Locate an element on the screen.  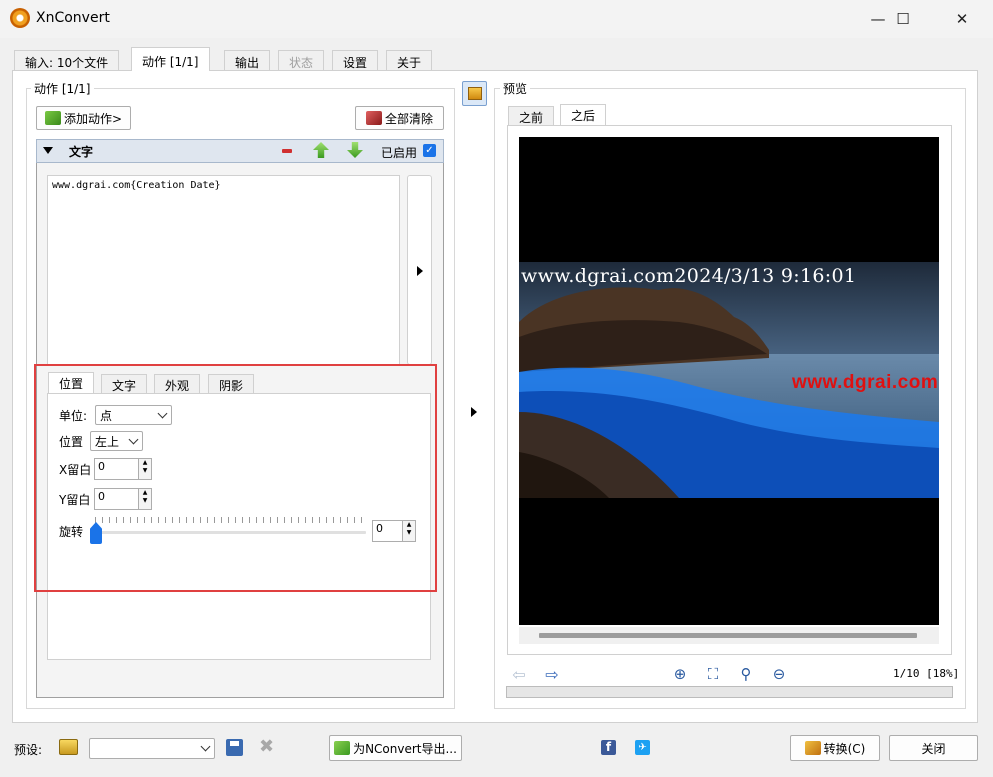
zoom-in-icon: ⊕ is located at coordinates (680, 674).